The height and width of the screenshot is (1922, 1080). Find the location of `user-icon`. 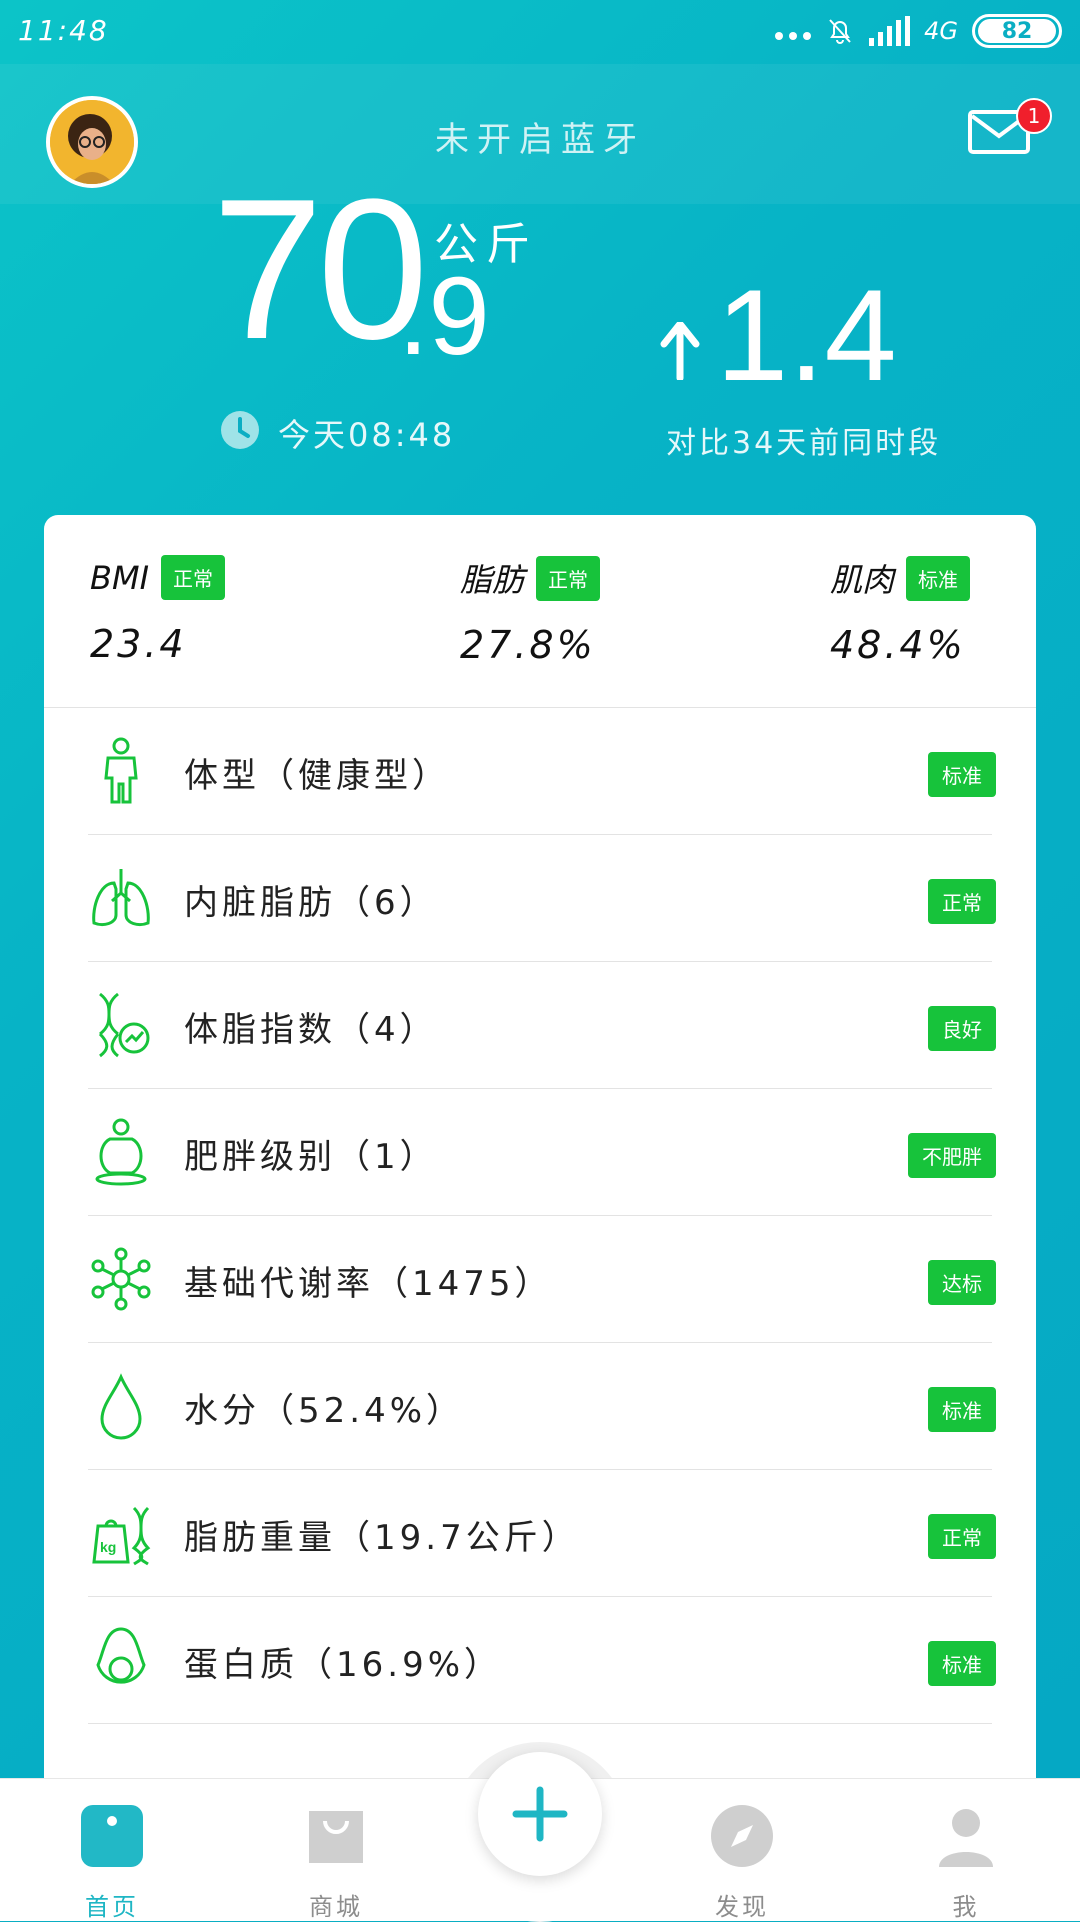

user-icon is located at coordinates (966, 1838).